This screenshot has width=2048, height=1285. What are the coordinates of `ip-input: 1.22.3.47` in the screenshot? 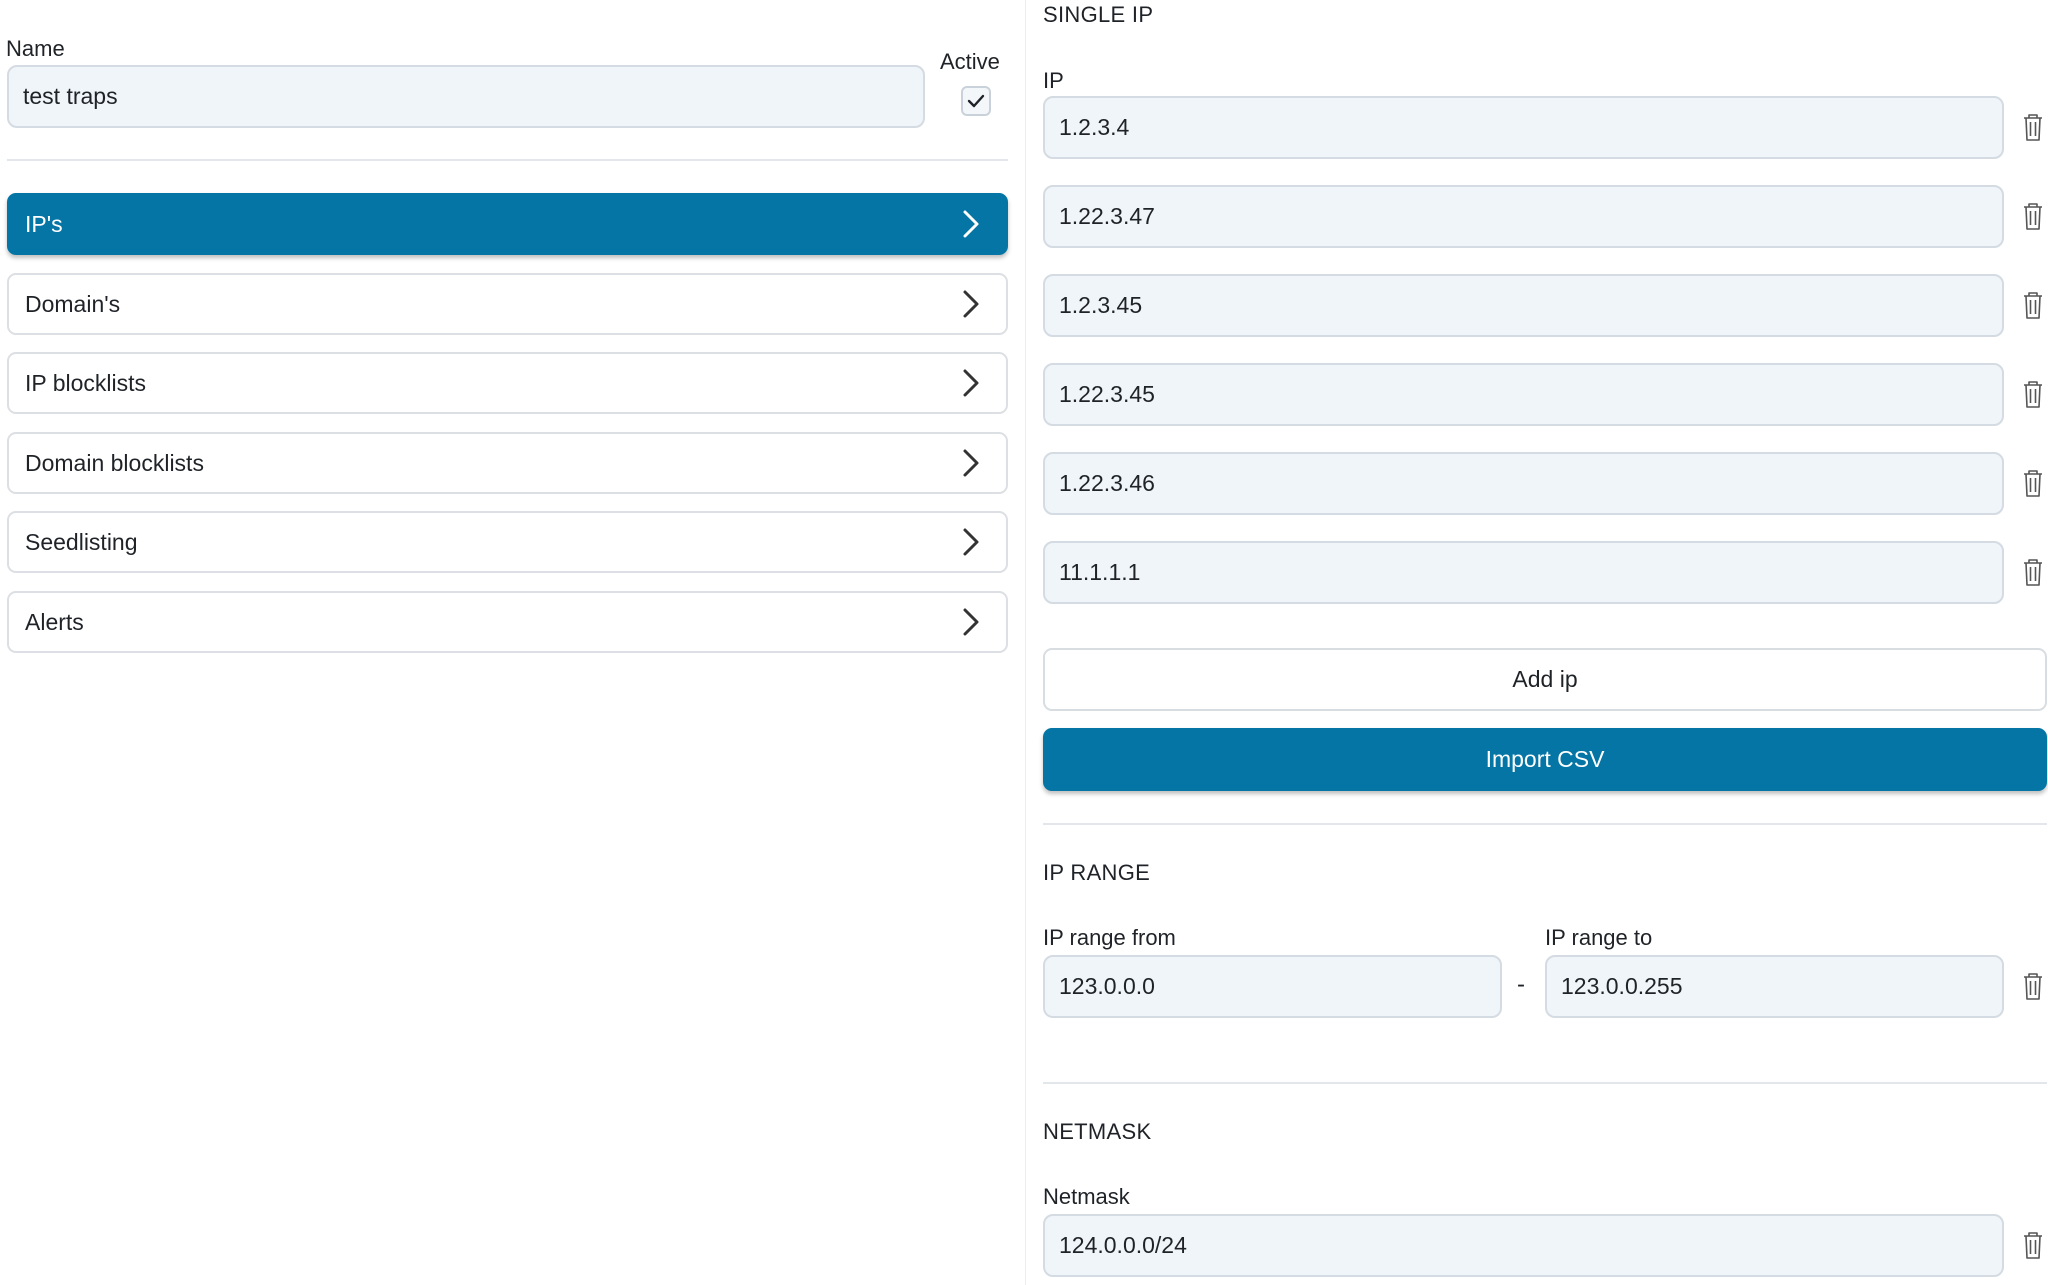 It's located at (1523, 216).